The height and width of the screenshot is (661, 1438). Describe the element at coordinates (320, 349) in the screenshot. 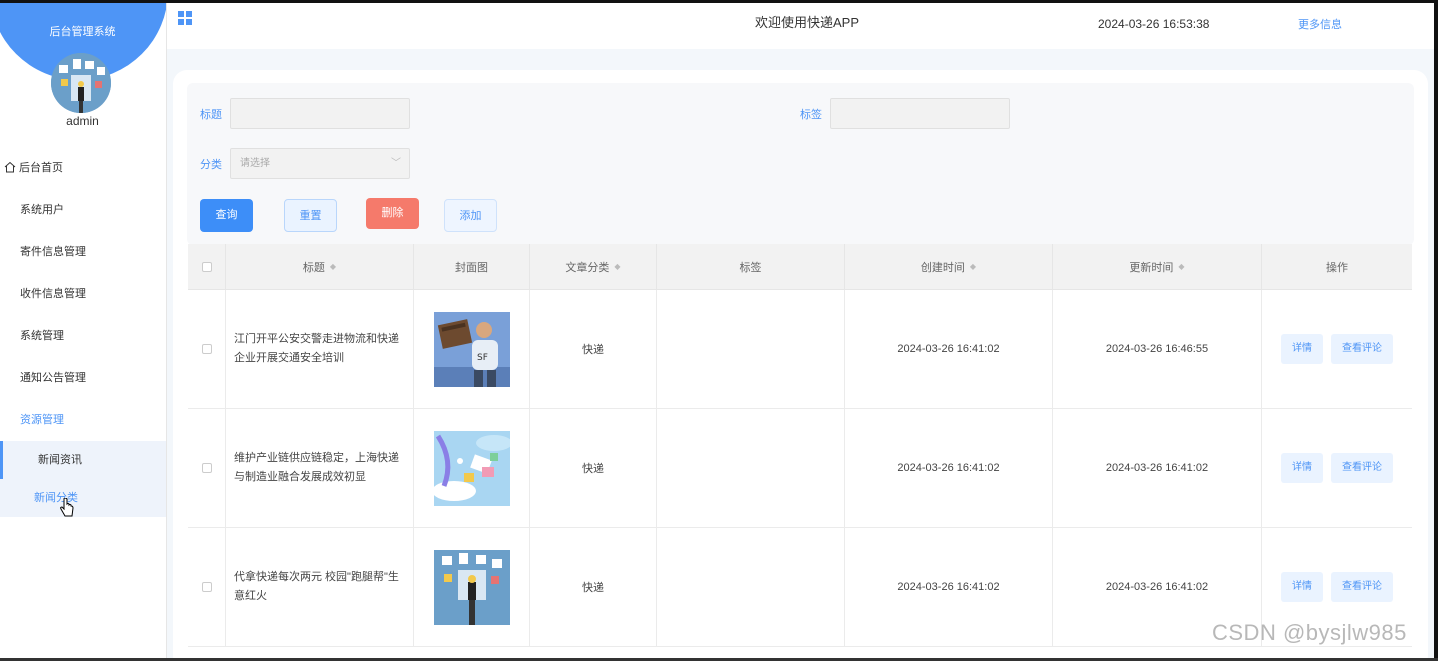

I see `row-title: 江门开平公安交警走进物流和快递企业开展交通安全培训` at that location.